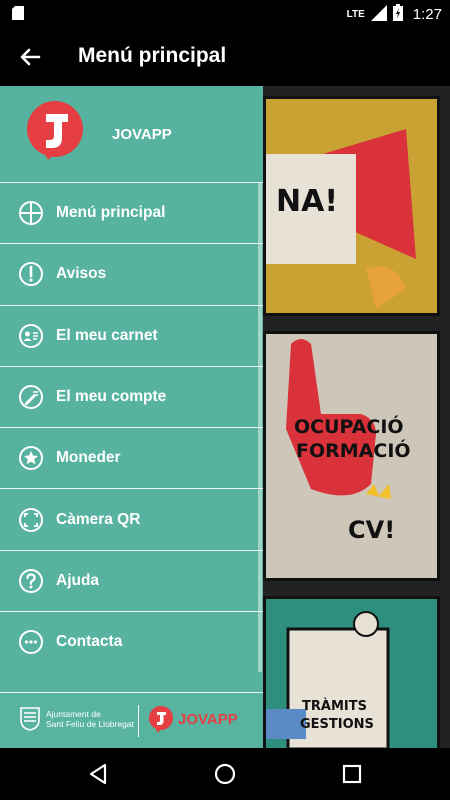 The image size is (450, 800). Describe the element at coordinates (260, 427) in the screenshot. I see `drawer-scrollbar` at that location.